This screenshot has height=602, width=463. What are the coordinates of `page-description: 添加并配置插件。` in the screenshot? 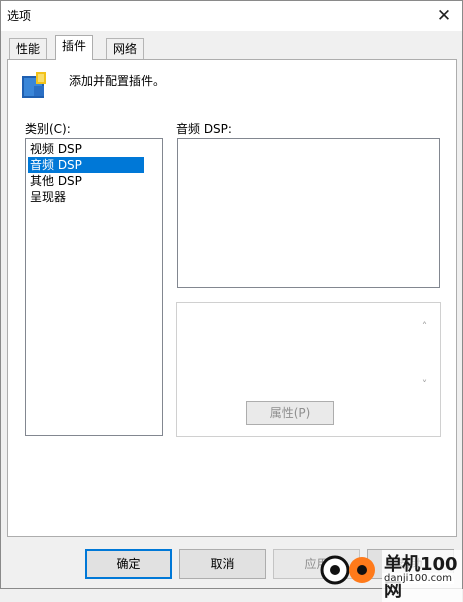 It's located at (117, 81).